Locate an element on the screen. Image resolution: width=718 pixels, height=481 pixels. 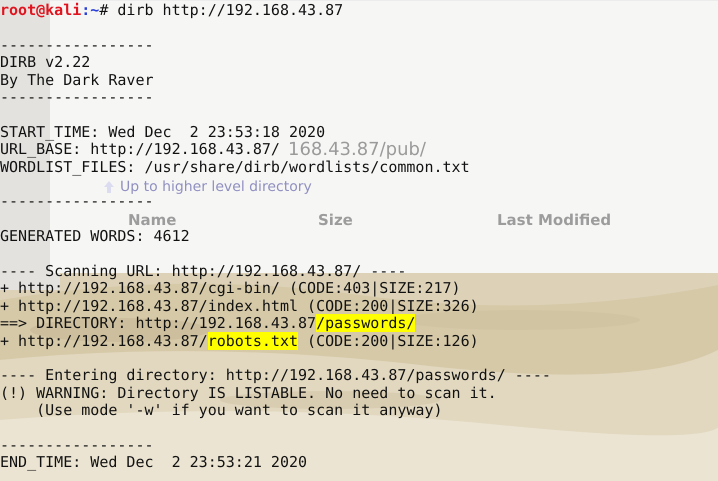
terminal-line: GENERATED WORDS: 4612 is located at coordinates (95, 237).